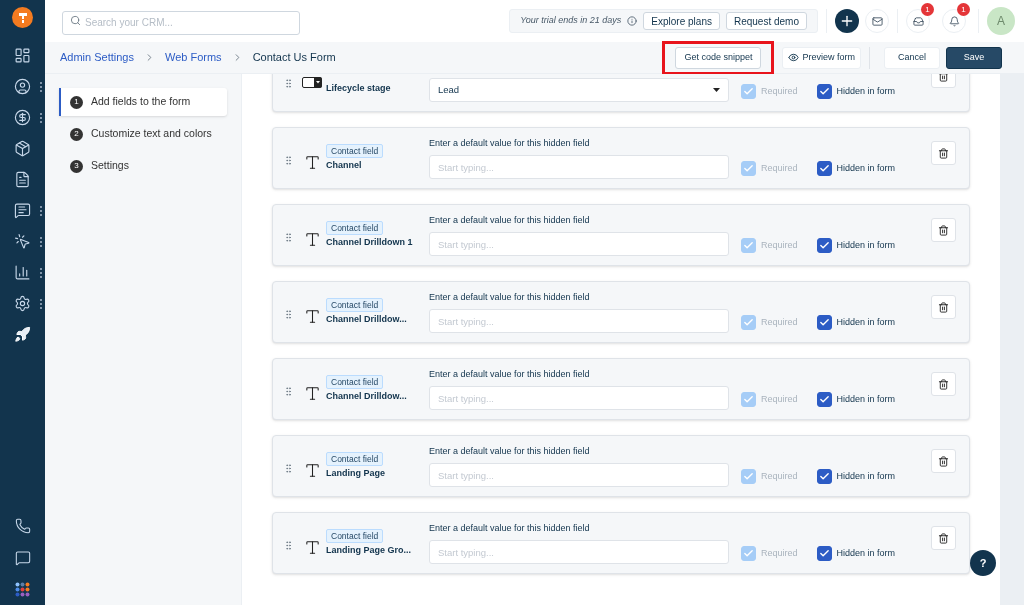 Image resolution: width=1024 pixels, height=605 pixels. What do you see at coordinates (22, 334) in the screenshot?
I see `rocket-icon` at bounding box center [22, 334].